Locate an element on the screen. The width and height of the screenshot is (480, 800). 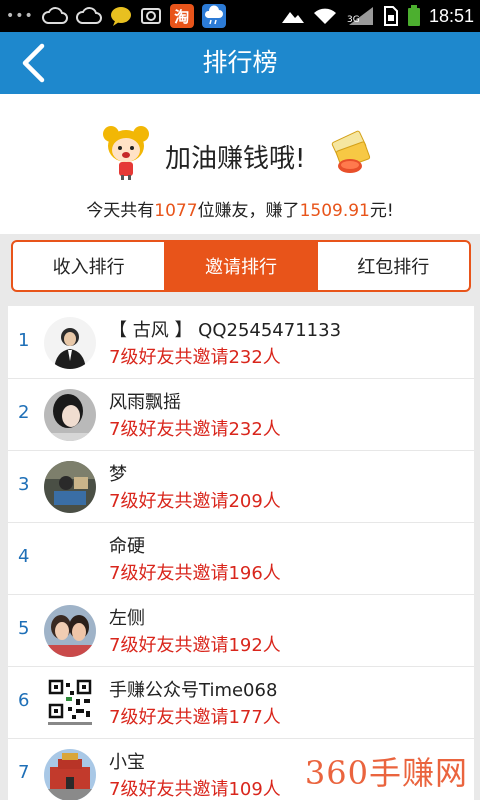
battery-icon is located at coordinates (414, 16).